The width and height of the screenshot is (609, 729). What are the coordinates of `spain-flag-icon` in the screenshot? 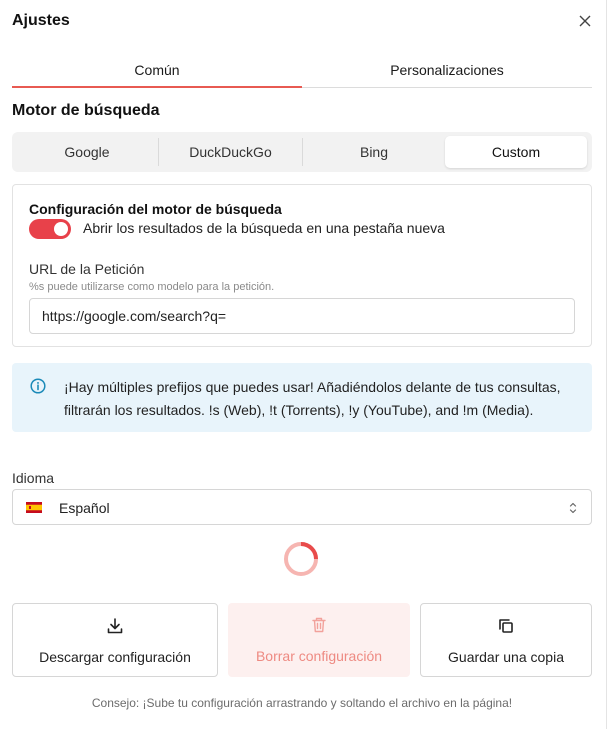 It's located at (34, 507).